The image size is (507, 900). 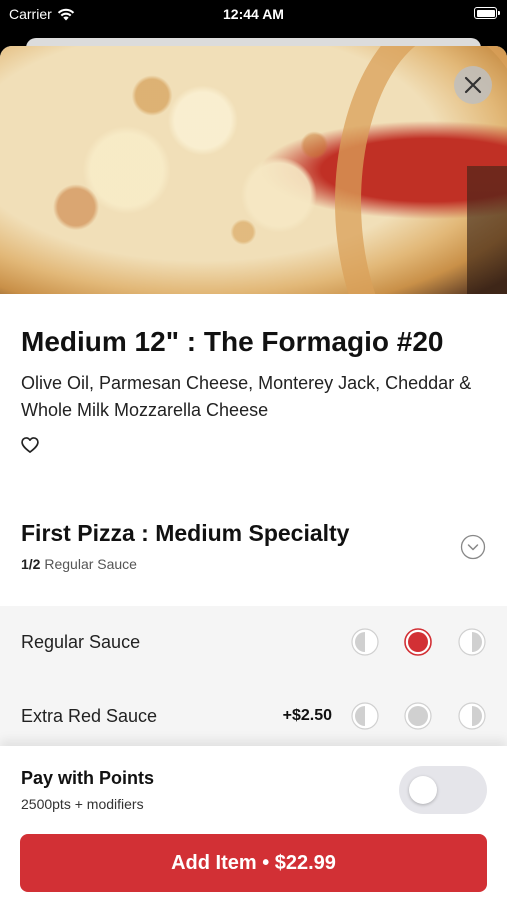 What do you see at coordinates (30, 445) in the screenshot?
I see `heart-icon` at bounding box center [30, 445].